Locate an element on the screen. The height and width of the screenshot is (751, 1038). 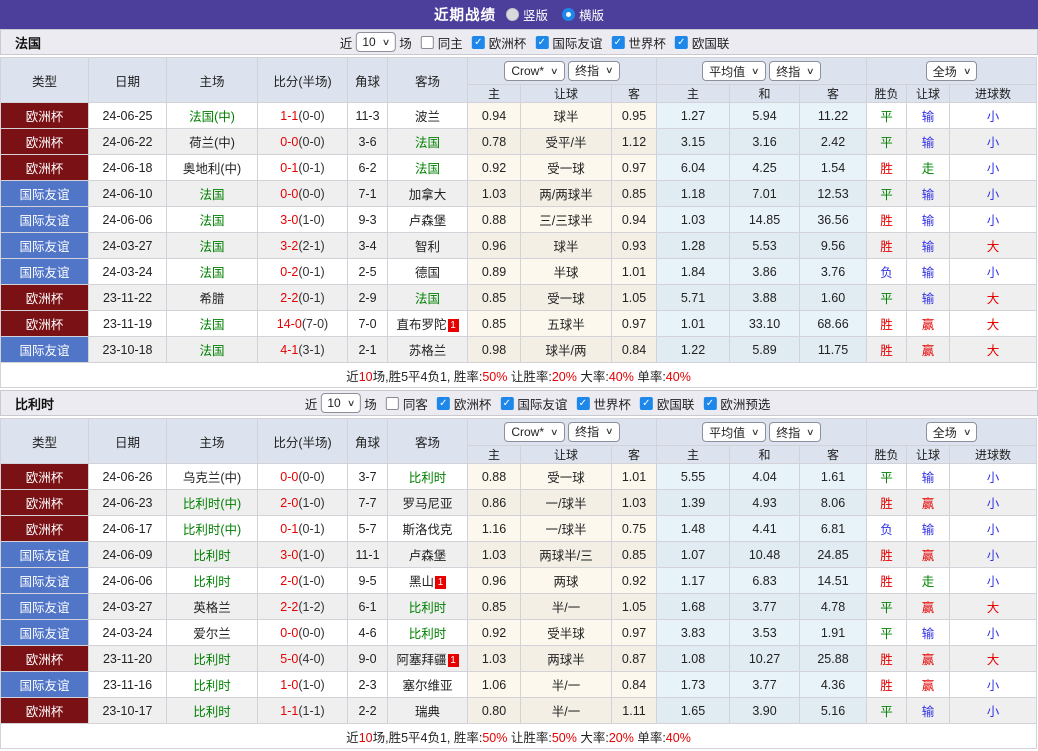
score-cell: 1-1(0-0) is located at coordinates (302, 115).